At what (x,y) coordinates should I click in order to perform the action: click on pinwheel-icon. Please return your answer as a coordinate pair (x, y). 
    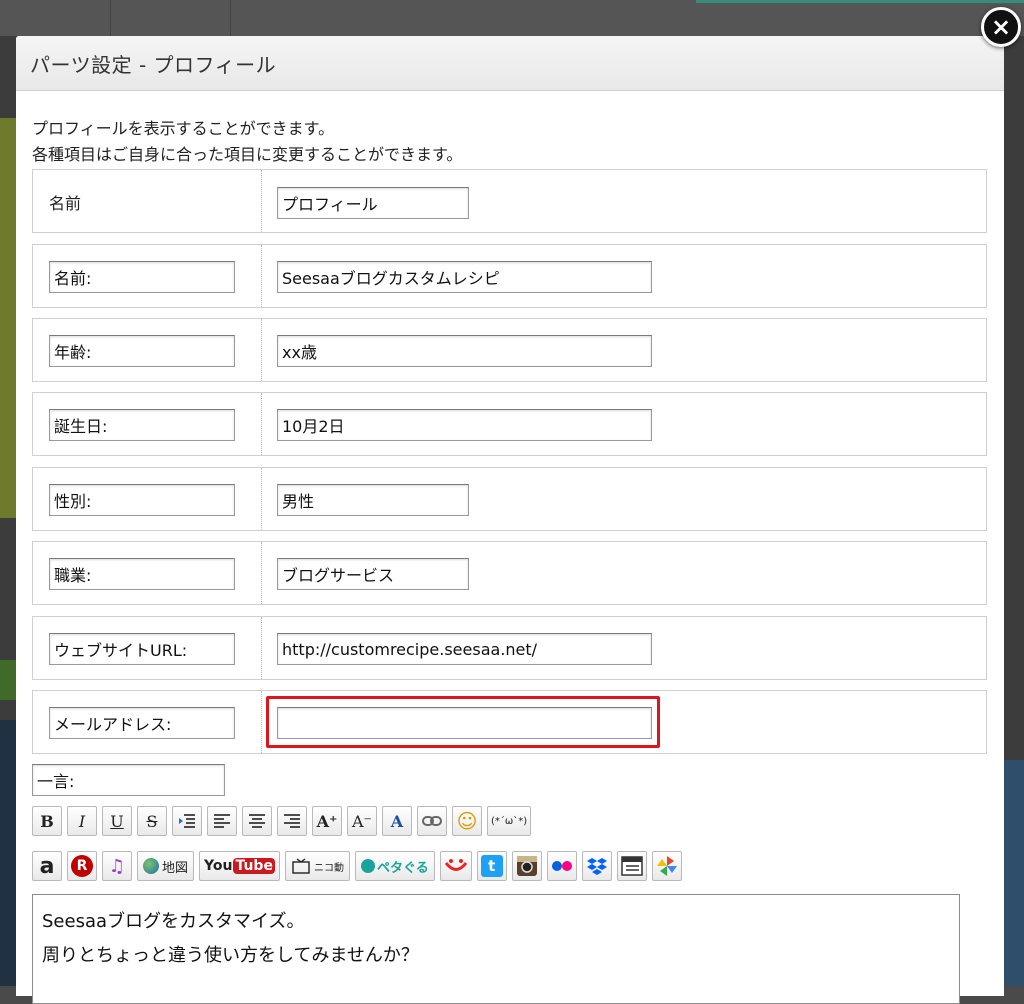
    Looking at the image, I should click on (666, 866).